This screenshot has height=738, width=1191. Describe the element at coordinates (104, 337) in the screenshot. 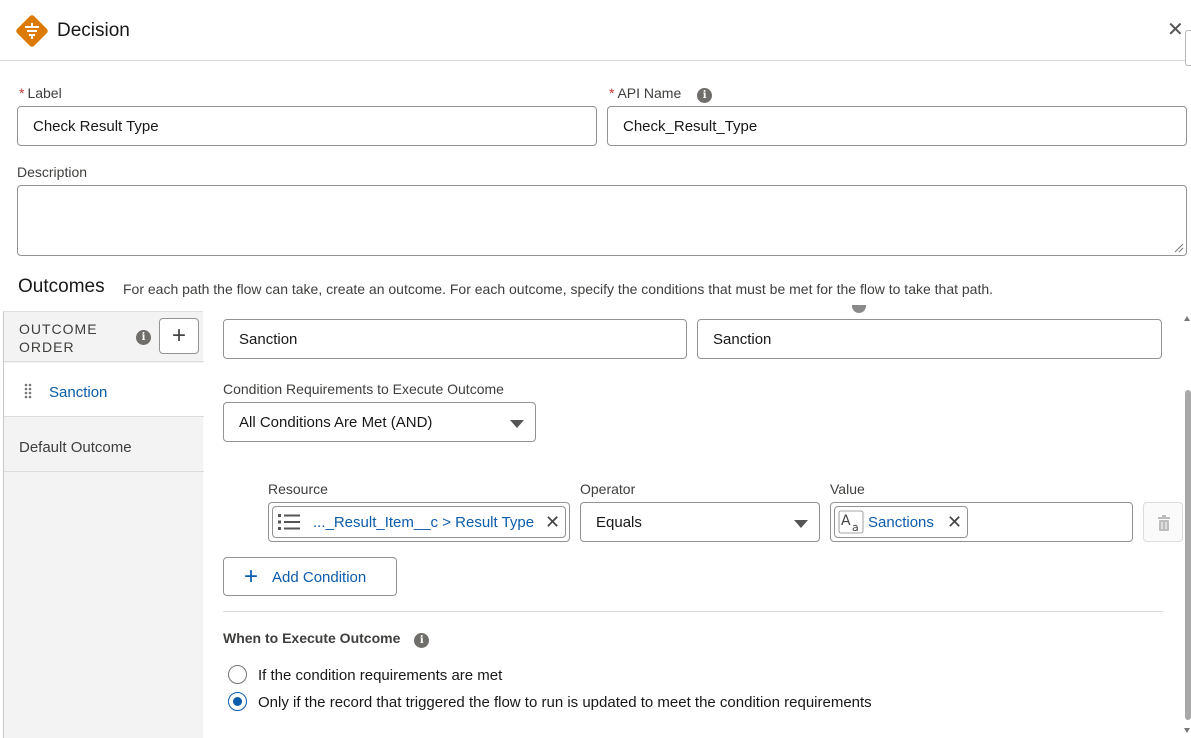

I see `outcome-order-header: OUTCOME ORDER i +` at that location.